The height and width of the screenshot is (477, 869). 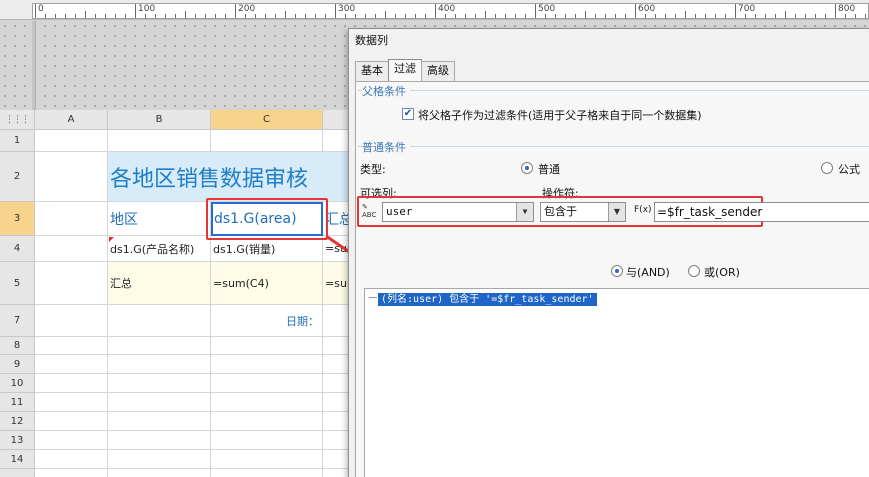 I want to click on cell-c7: 日期：, so click(x=267, y=321).